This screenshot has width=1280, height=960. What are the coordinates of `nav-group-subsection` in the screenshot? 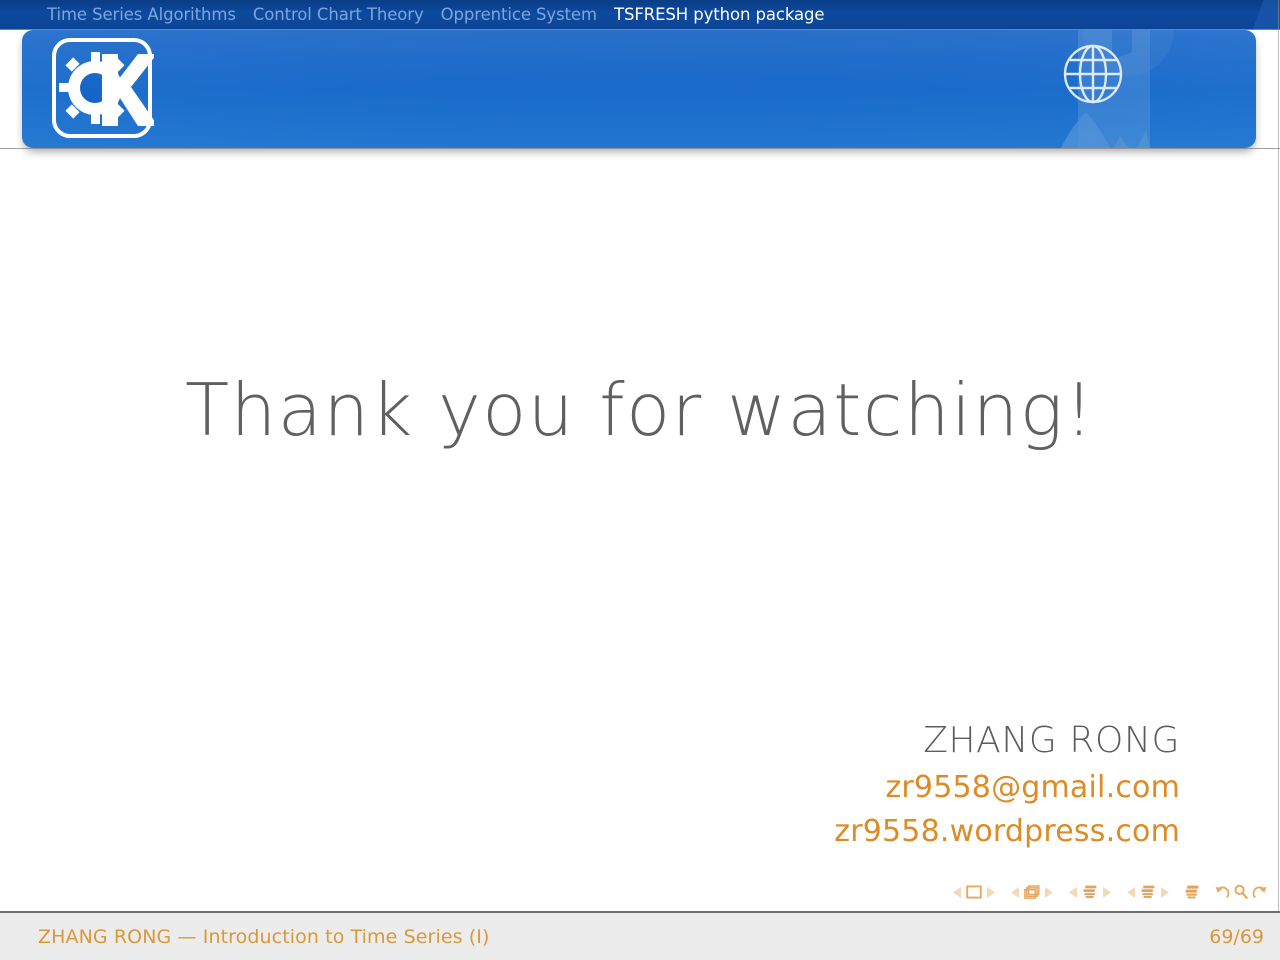 It's located at (1090, 892).